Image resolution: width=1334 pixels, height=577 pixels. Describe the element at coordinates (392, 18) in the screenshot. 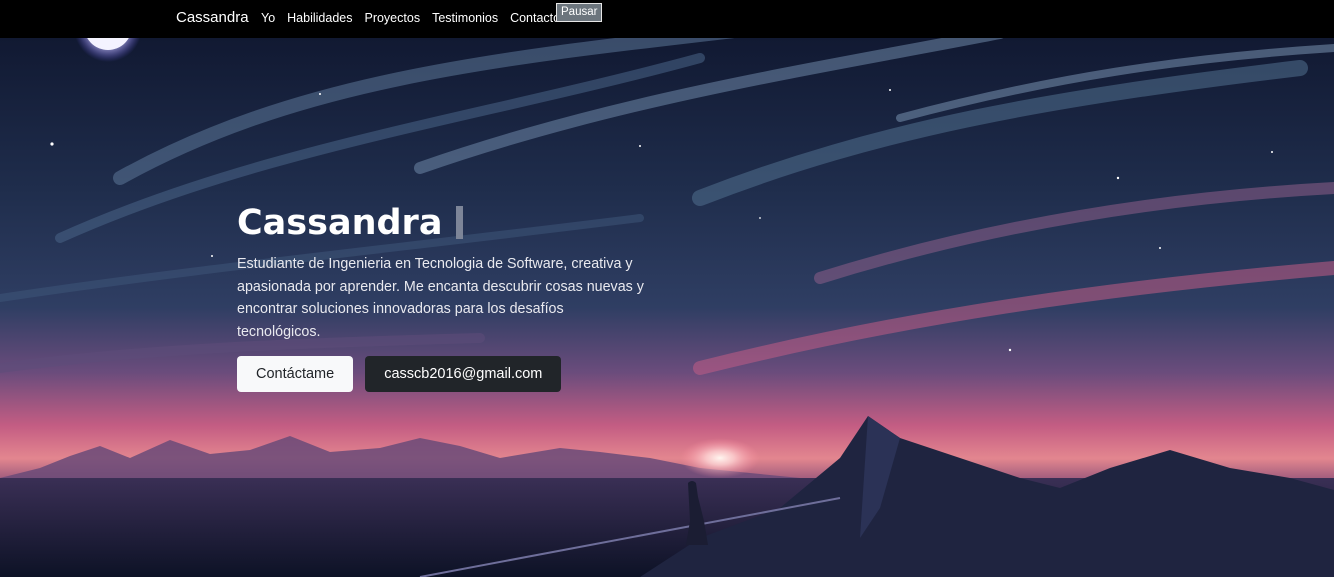

I see `nav-link-proyectos: Proyectos` at that location.